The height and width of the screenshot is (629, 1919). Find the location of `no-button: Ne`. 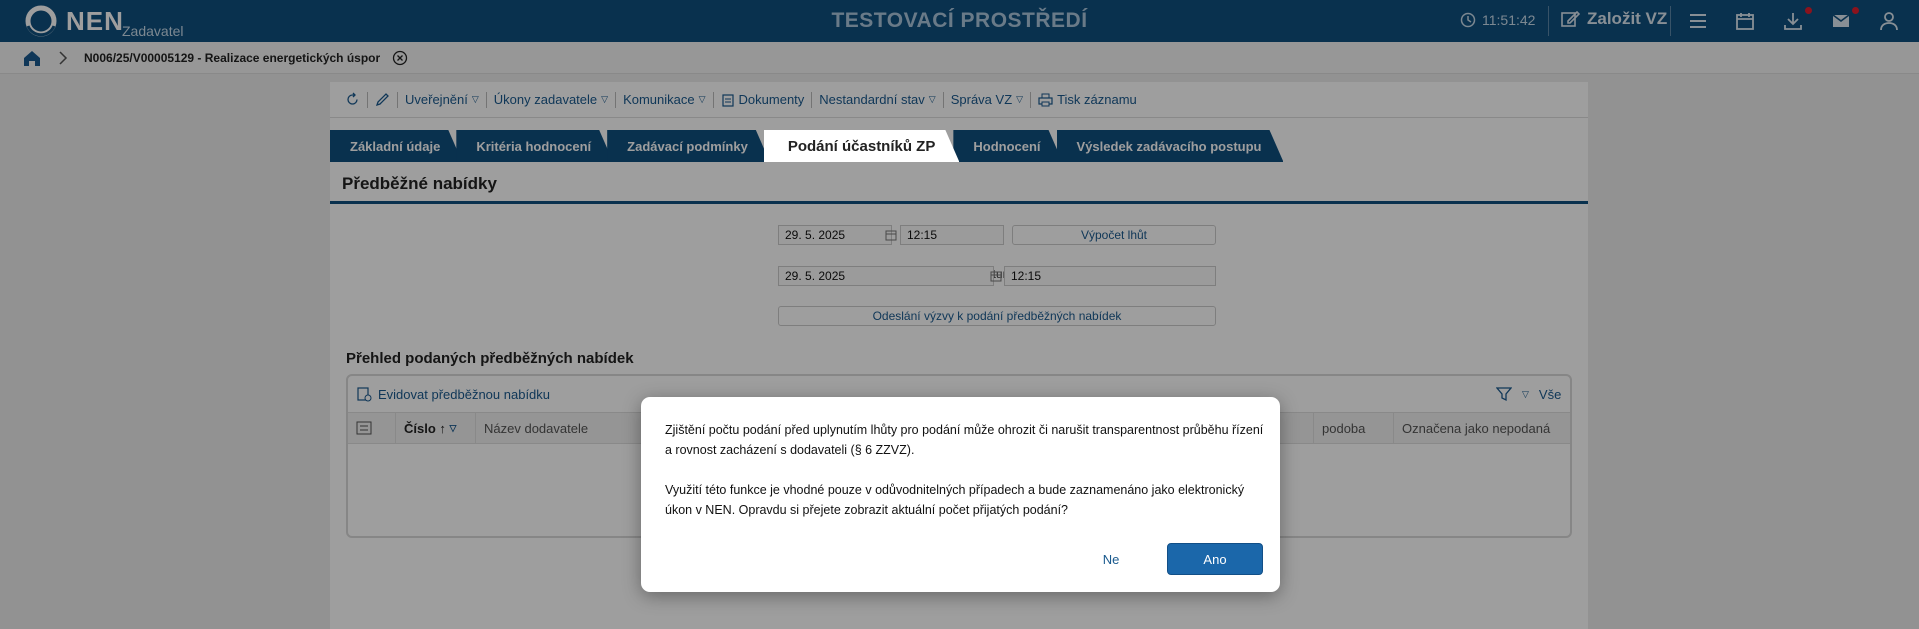

no-button: Ne is located at coordinates (1111, 559).